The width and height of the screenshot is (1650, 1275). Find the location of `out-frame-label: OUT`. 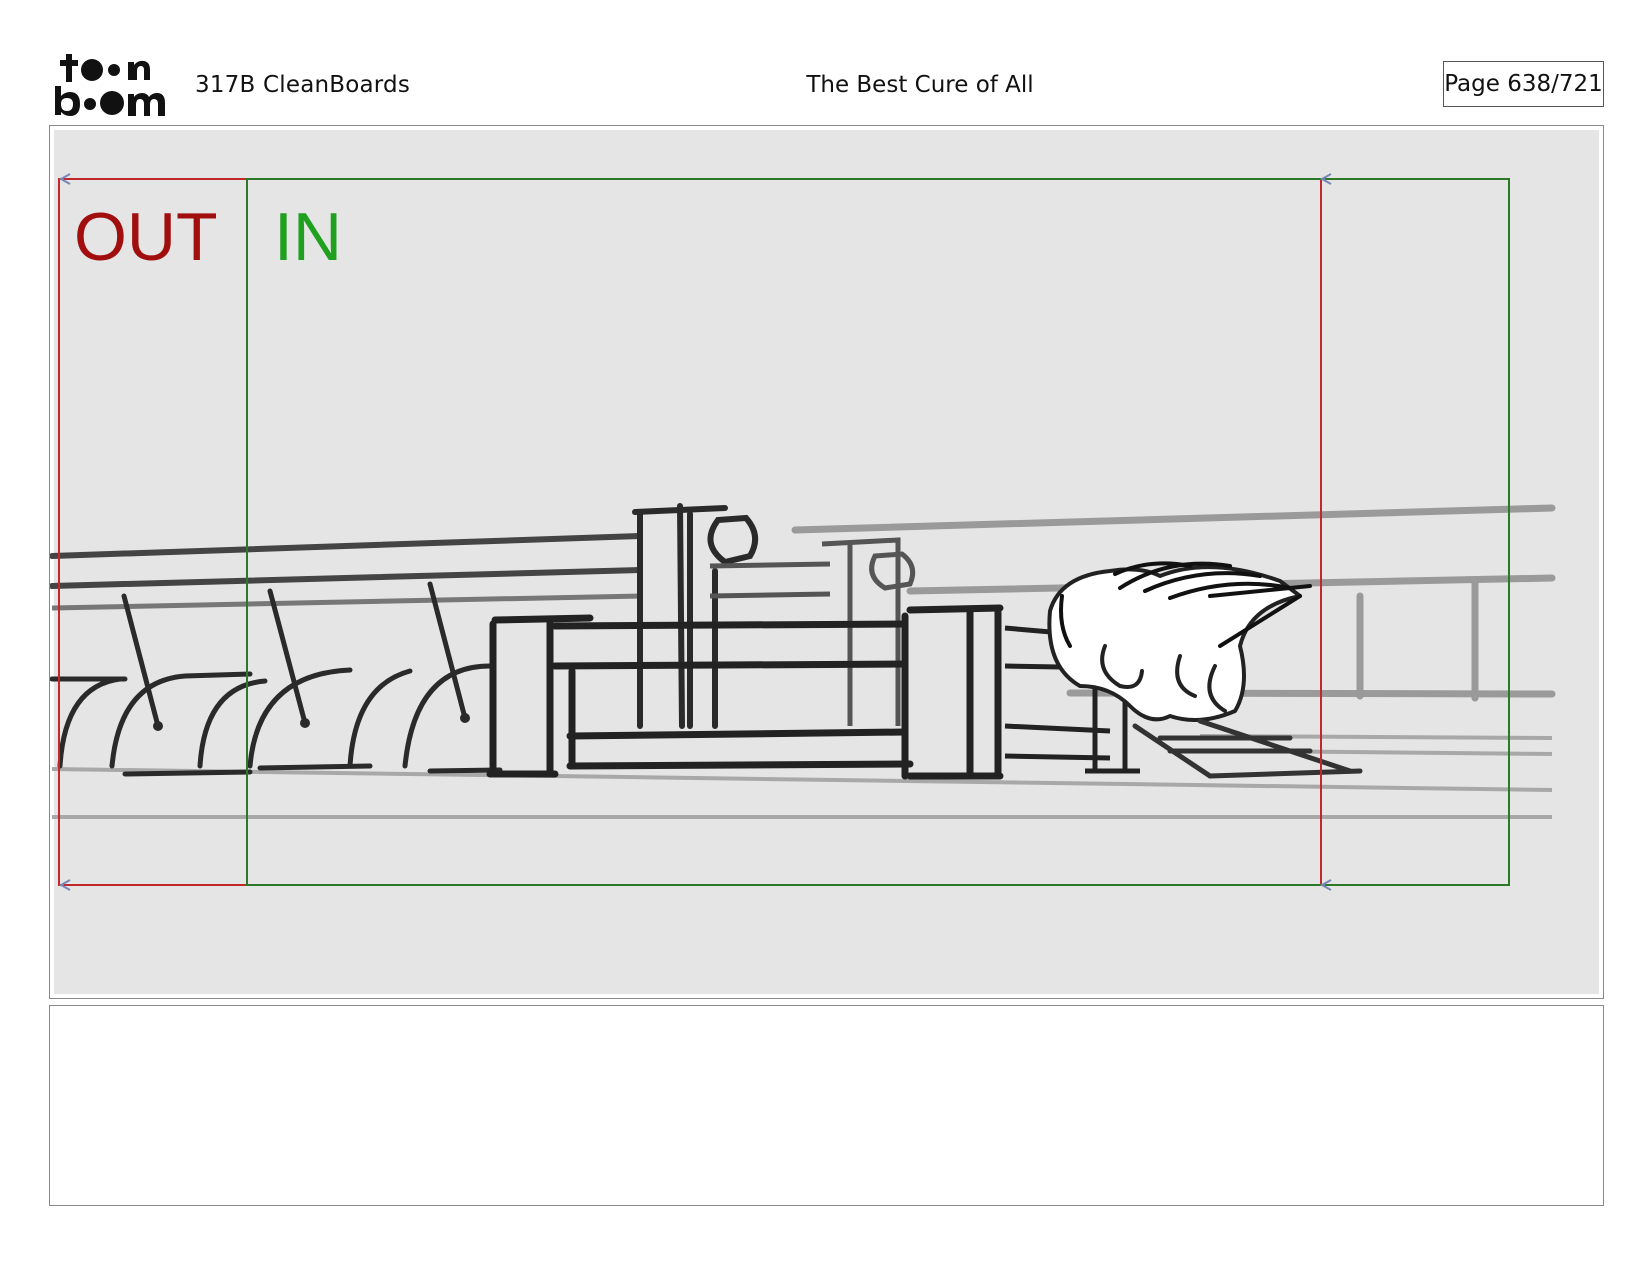

out-frame-label: OUT is located at coordinates (146, 237).